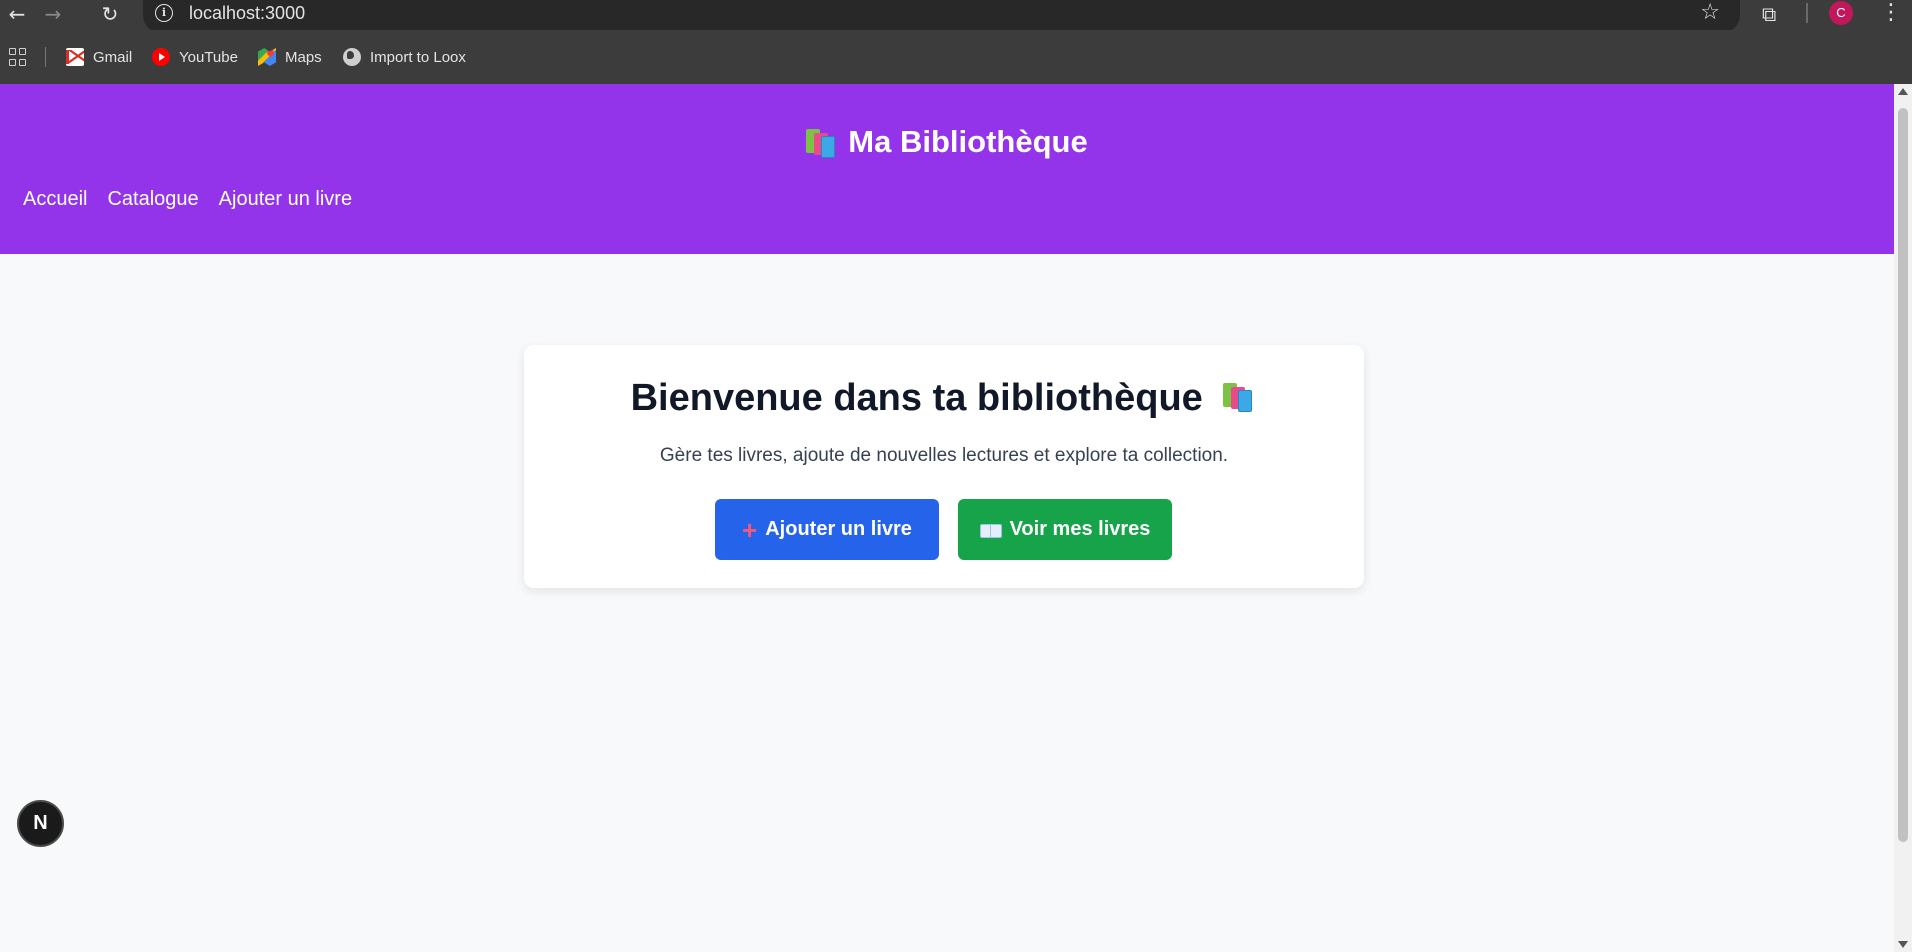  What do you see at coordinates (53, 15) in the screenshot?
I see `forward-icon: →` at bounding box center [53, 15].